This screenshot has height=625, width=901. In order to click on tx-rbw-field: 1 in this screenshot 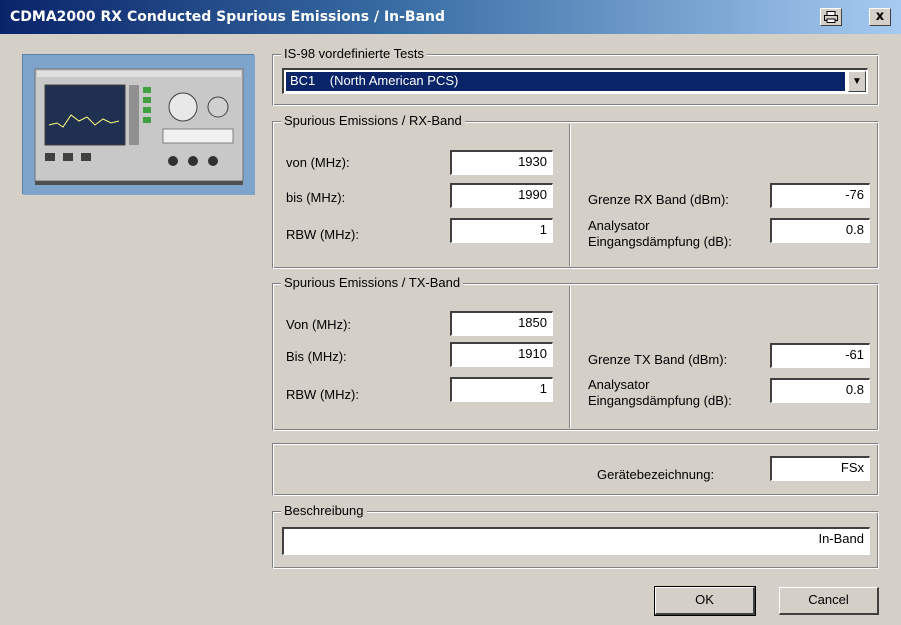, I will do `click(501, 389)`.